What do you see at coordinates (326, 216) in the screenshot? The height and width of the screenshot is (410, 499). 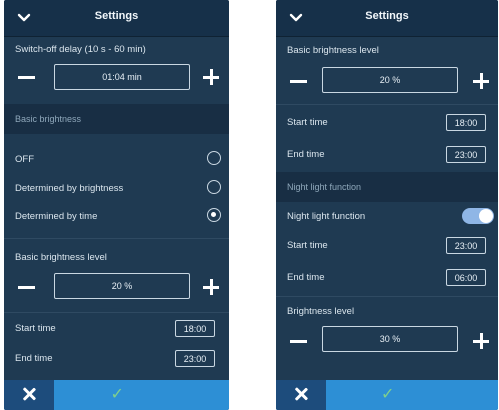 I see `night-light-toggle-label: Night light function` at bounding box center [326, 216].